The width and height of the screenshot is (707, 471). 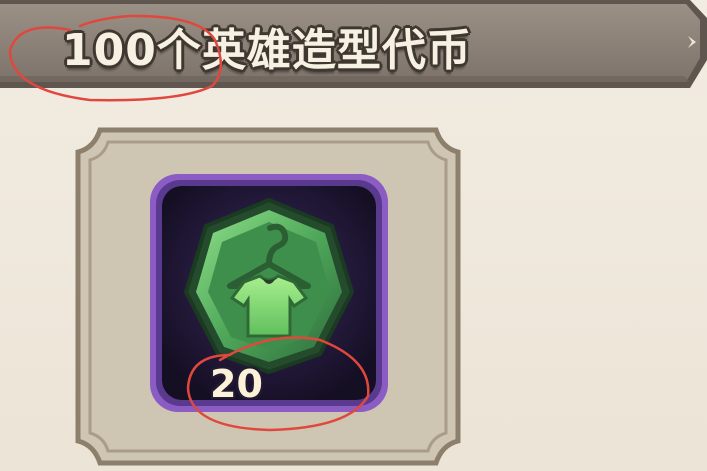 I want to click on item-quantity: 20, so click(x=236, y=384).